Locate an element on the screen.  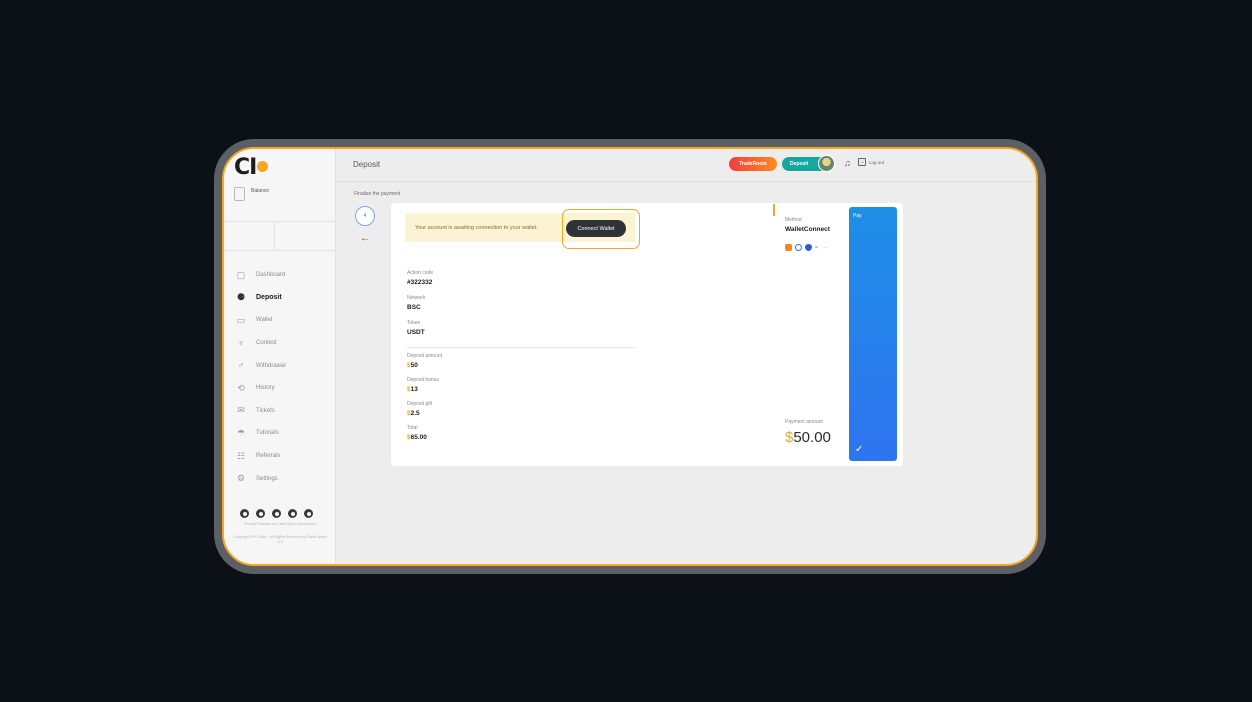
action-code-label: Action code is located at coordinates (420, 273).